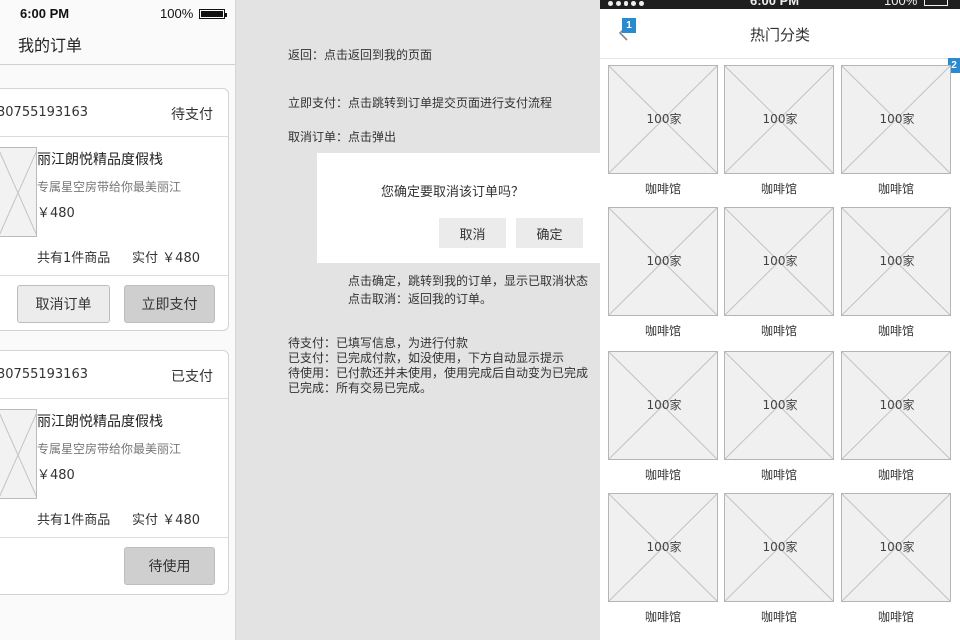 This screenshot has height=640, width=960. Describe the element at coordinates (453, 192) in the screenshot. I see `dialog-message: 您确定要取消该订单吗？` at that location.